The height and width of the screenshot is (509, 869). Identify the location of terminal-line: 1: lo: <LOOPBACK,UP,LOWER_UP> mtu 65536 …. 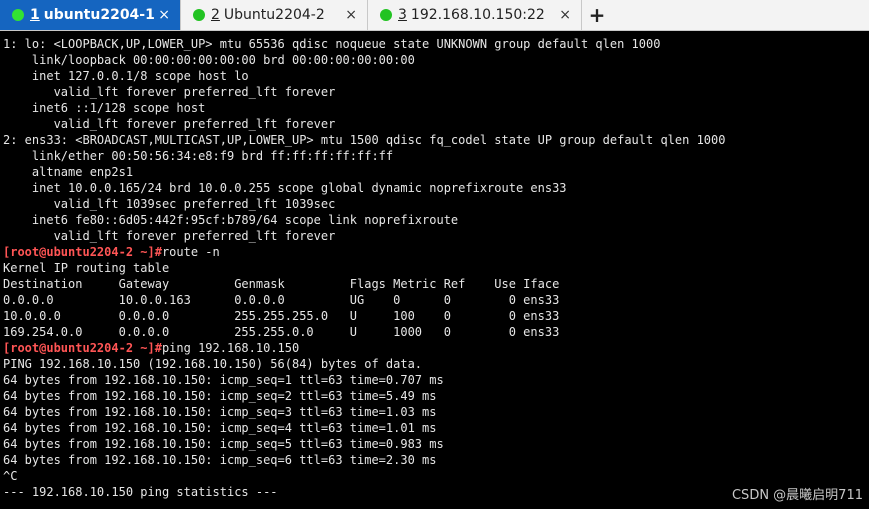
(332, 44).